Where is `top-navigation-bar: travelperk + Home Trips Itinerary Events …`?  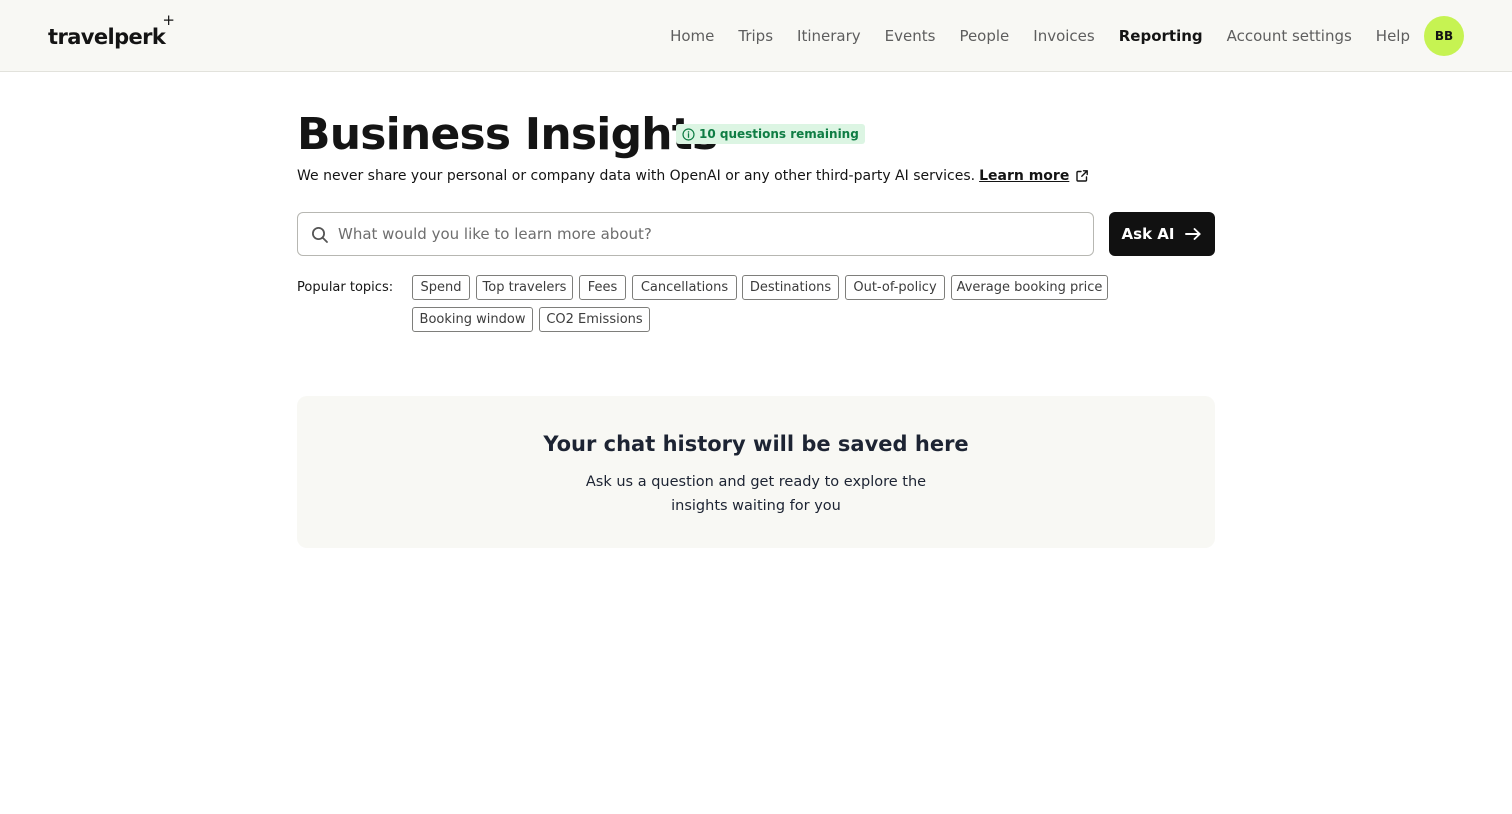 top-navigation-bar: travelperk + Home Trips Itinerary Events … is located at coordinates (756, 36).